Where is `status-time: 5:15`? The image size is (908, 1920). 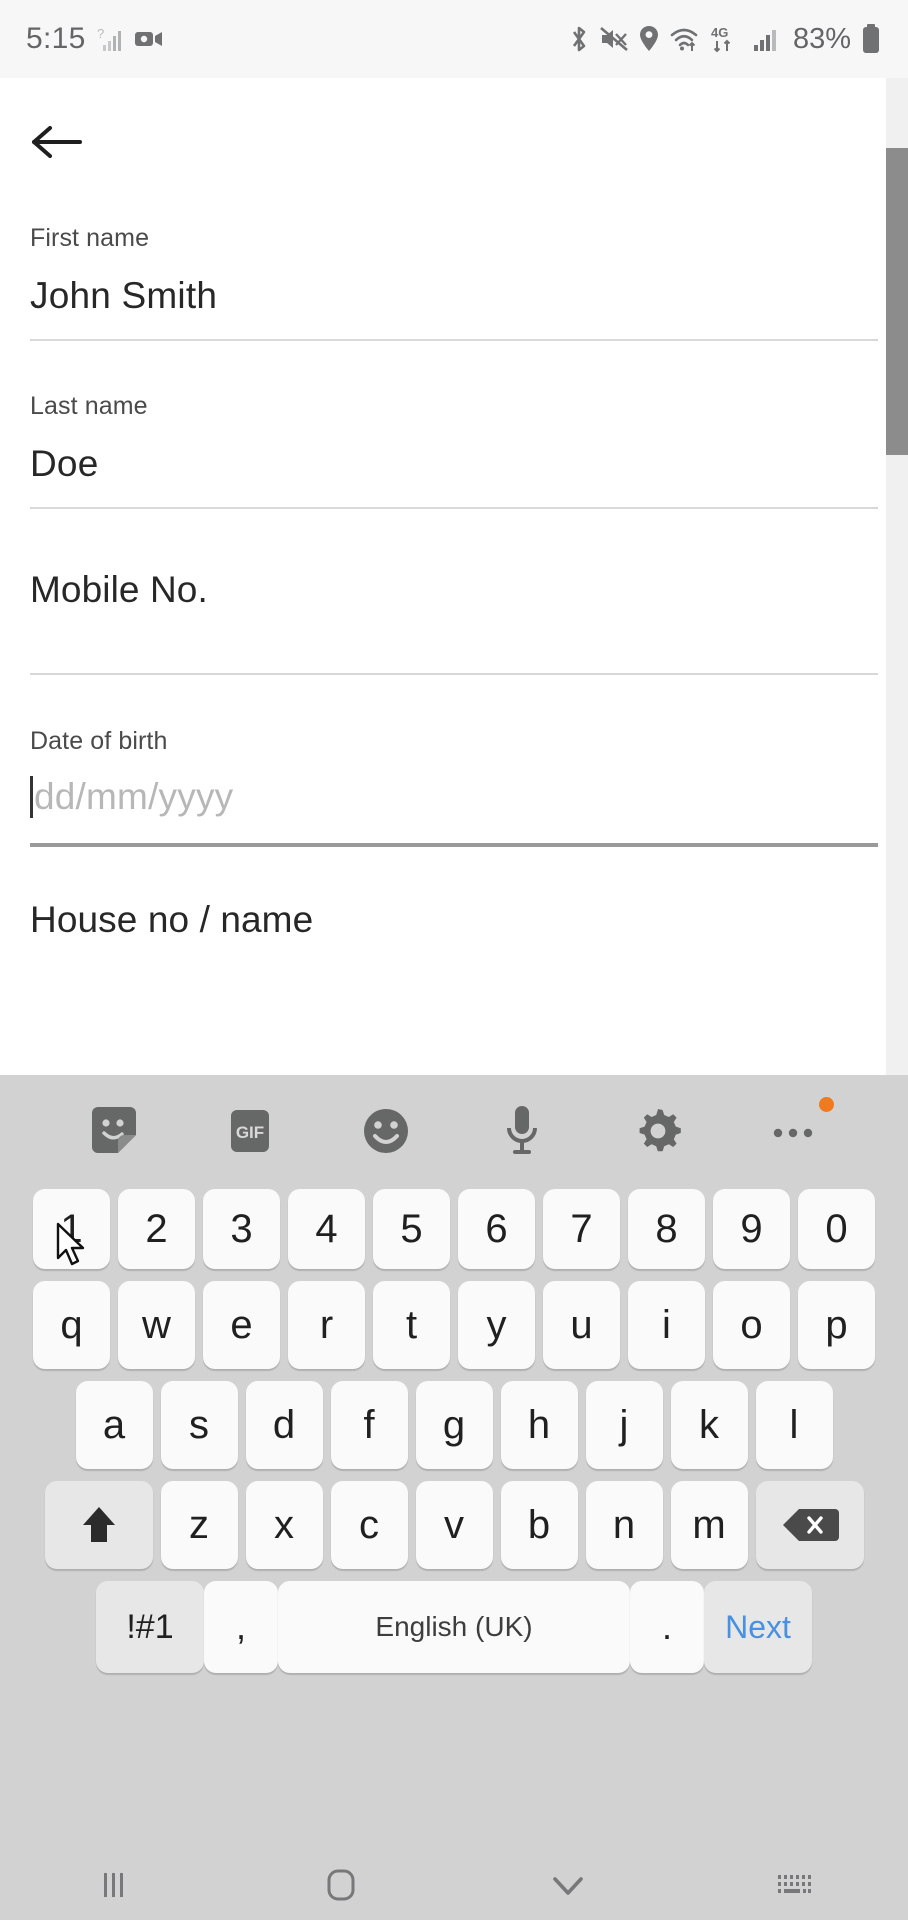 status-time: 5:15 is located at coordinates (56, 38).